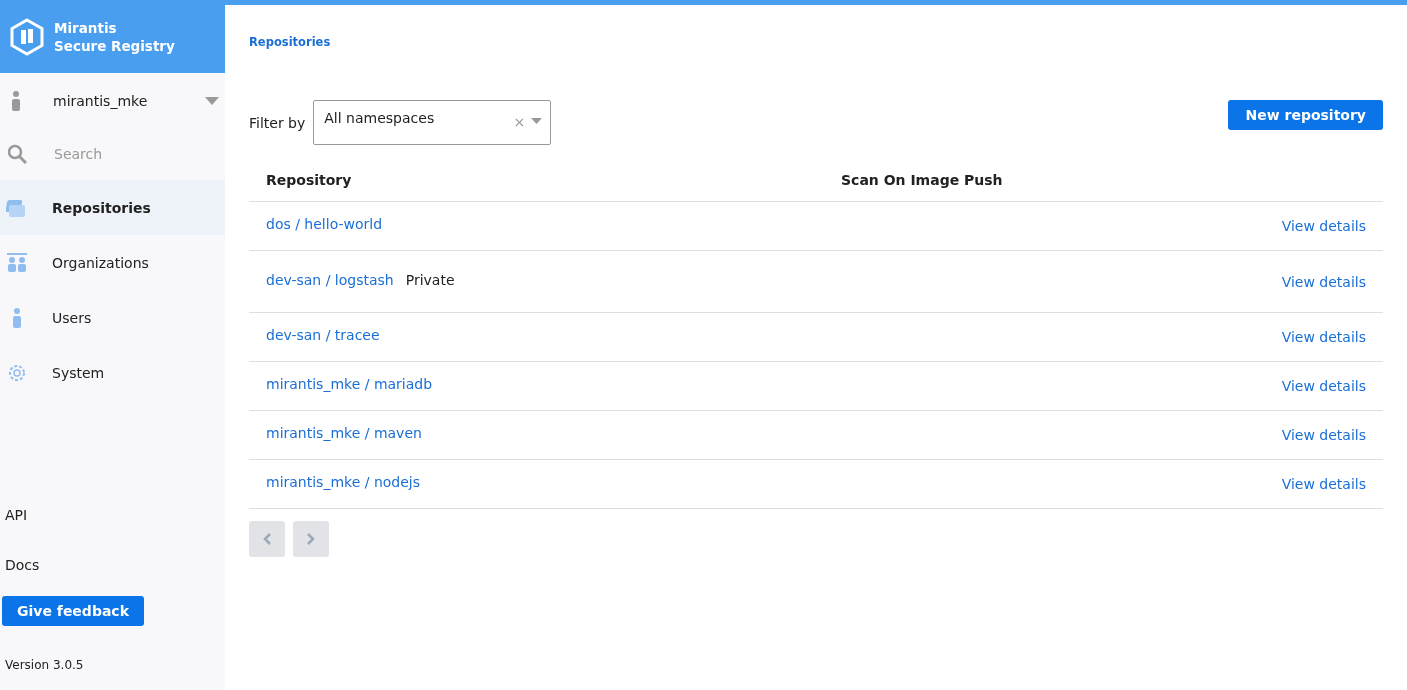 This screenshot has width=1407, height=690. I want to click on column-header: Scan On Image Push, so click(922, 180).